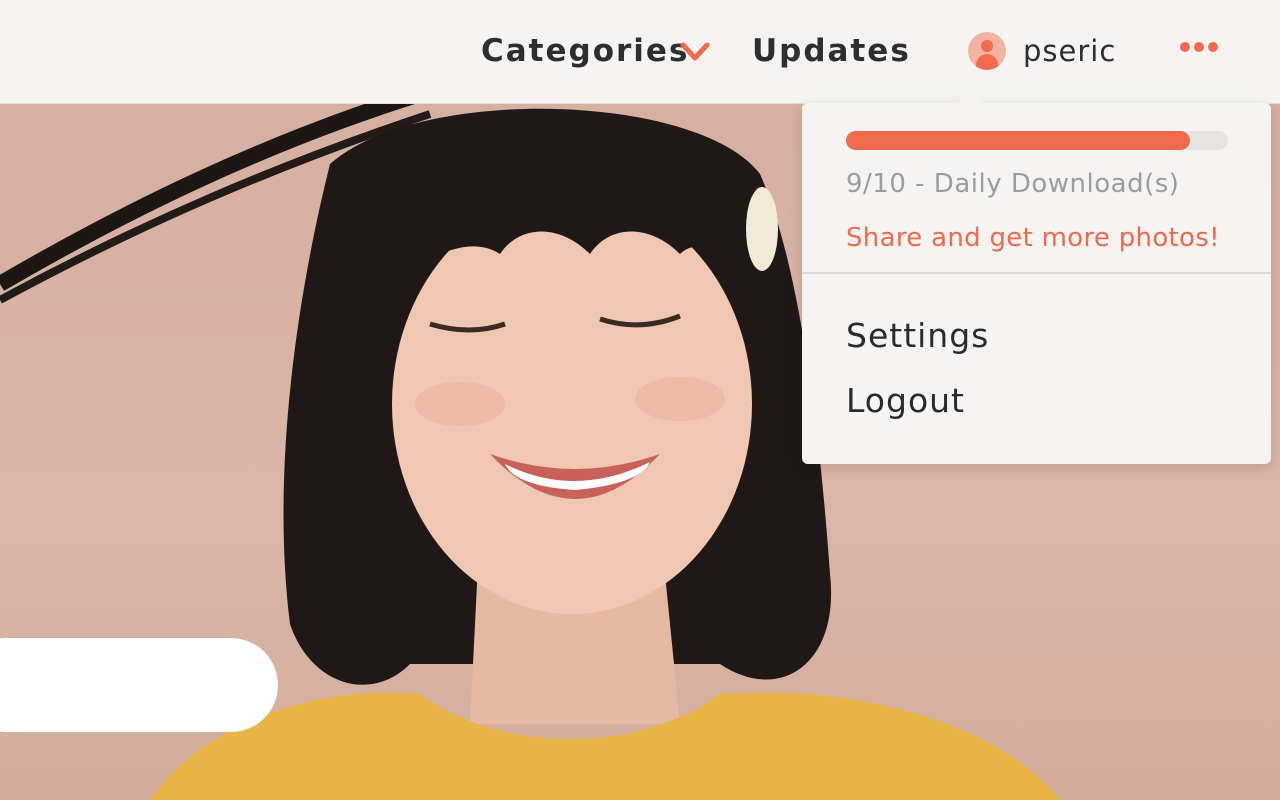  What do you see at coordinates (1036, 273) in the screenshot?
I see `menu-divider` at bounding box center [1036, 273].